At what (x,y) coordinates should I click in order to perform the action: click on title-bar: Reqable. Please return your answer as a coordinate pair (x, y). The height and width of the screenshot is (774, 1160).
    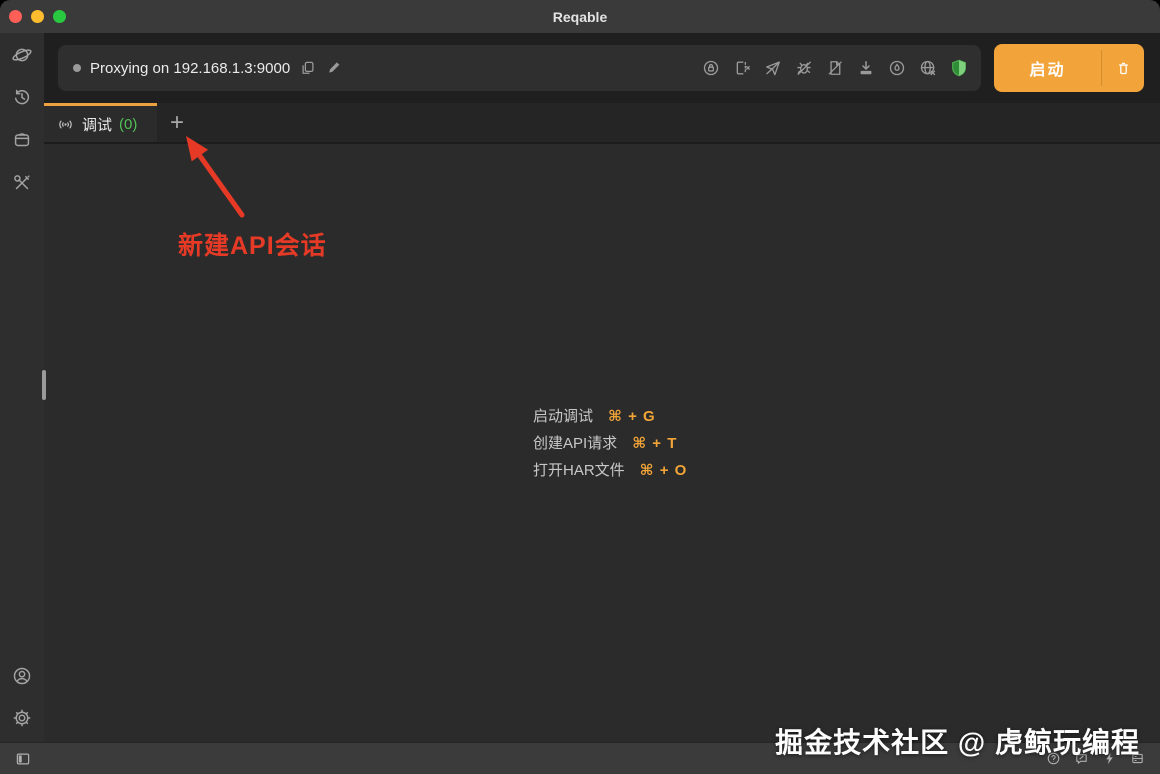
    Looking at the image, I should click on (580, 16).